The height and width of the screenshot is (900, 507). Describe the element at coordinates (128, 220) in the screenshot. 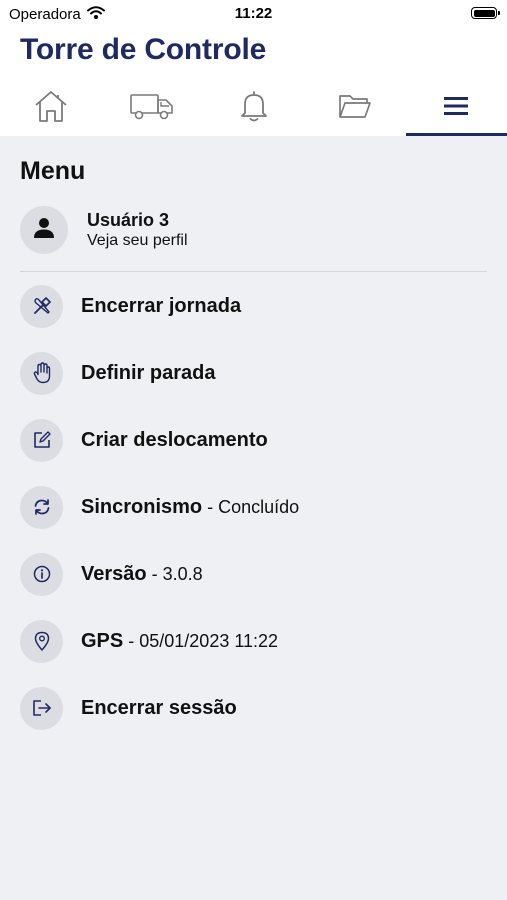

I see `profile-name: Usuário 3` at that location.